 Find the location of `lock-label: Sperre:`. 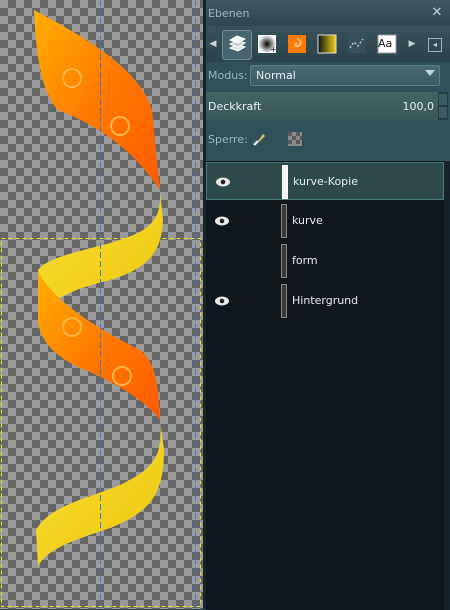

lock-label: Sperre: is located at coordinates (228, 139).